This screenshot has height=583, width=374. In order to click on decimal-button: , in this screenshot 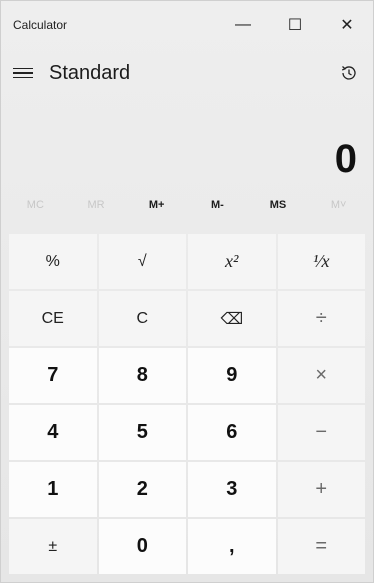, I will do `click(232, 546)`.